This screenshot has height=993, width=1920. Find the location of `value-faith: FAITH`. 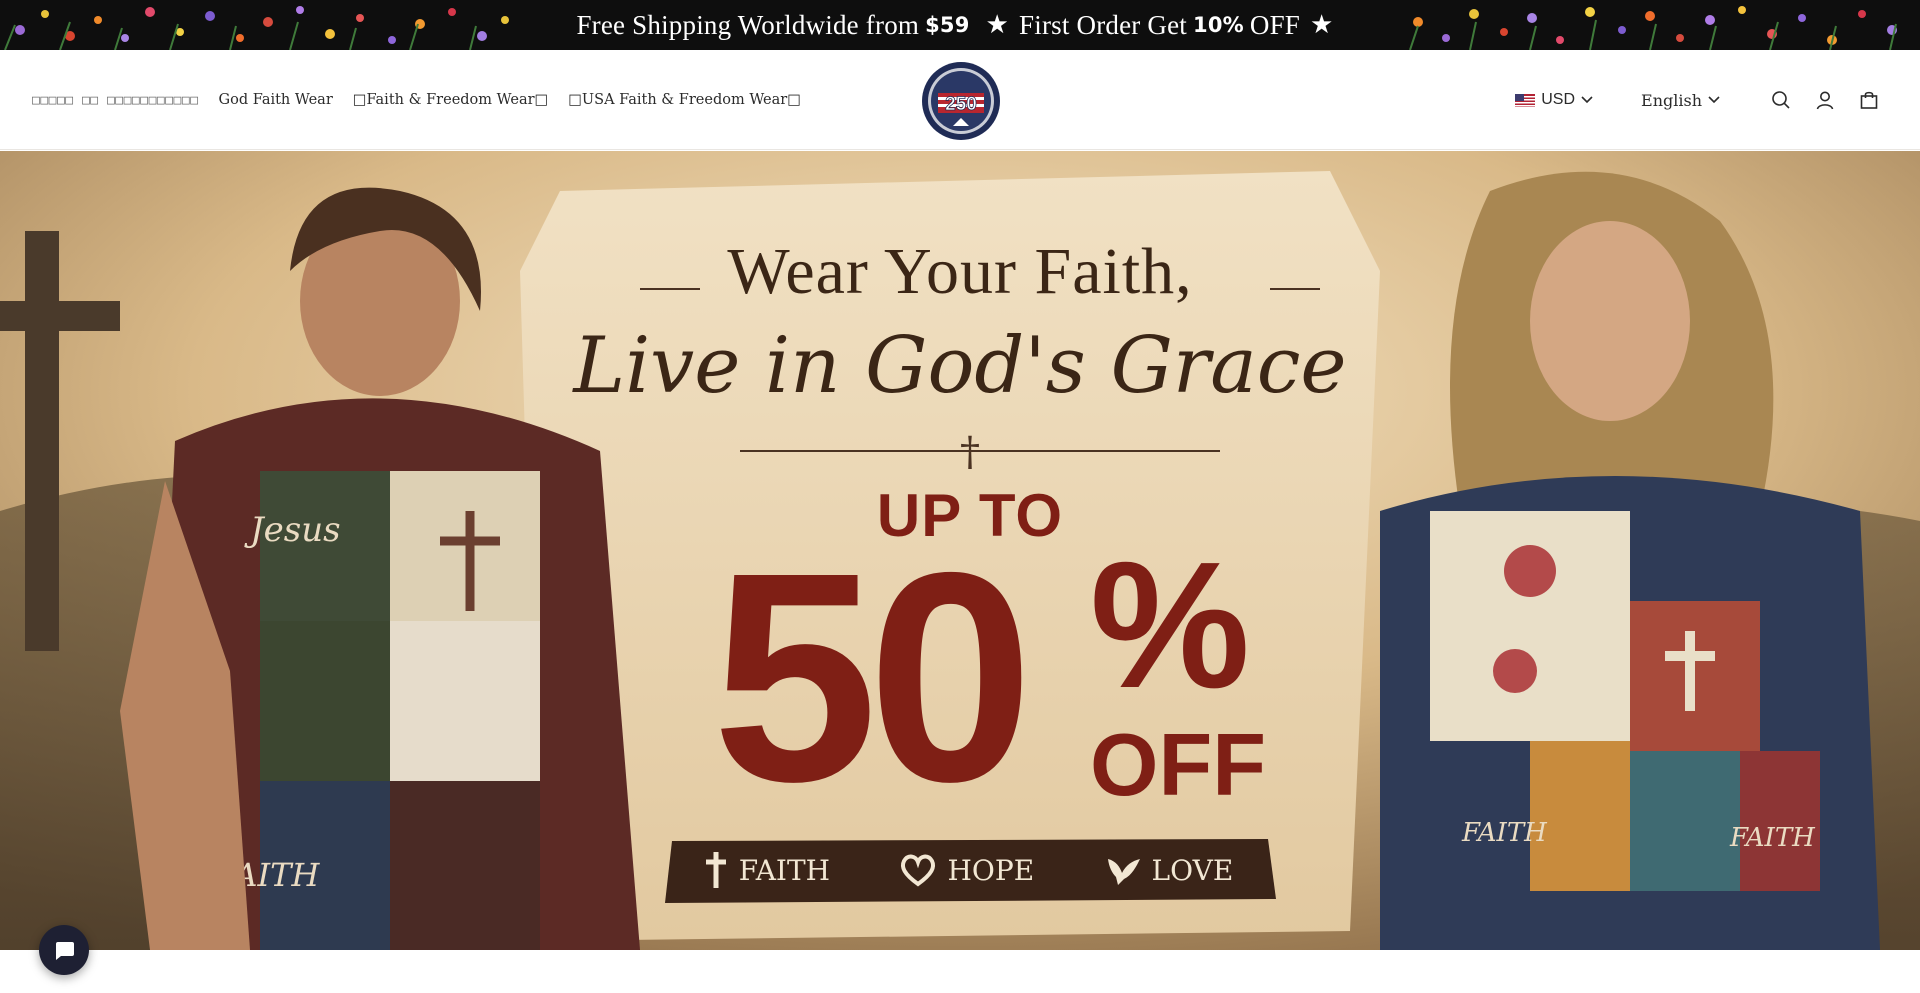

value-faith: FAITH is located at coordinates (766, 870).